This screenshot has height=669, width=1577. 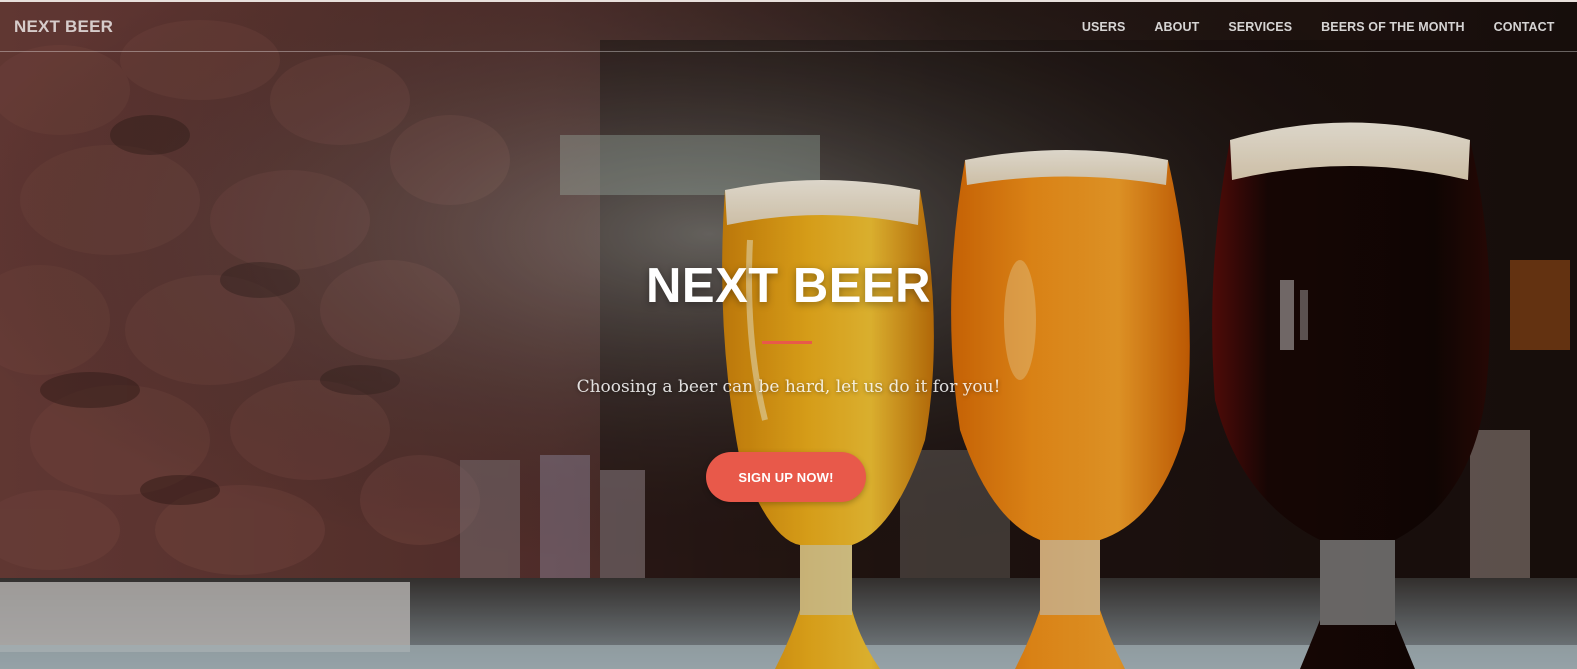 What do you see at coordinates (1524, 27) in the screenshot?
I see `nav-link-contact: CONTACT` at bounding box center [1524, 27].